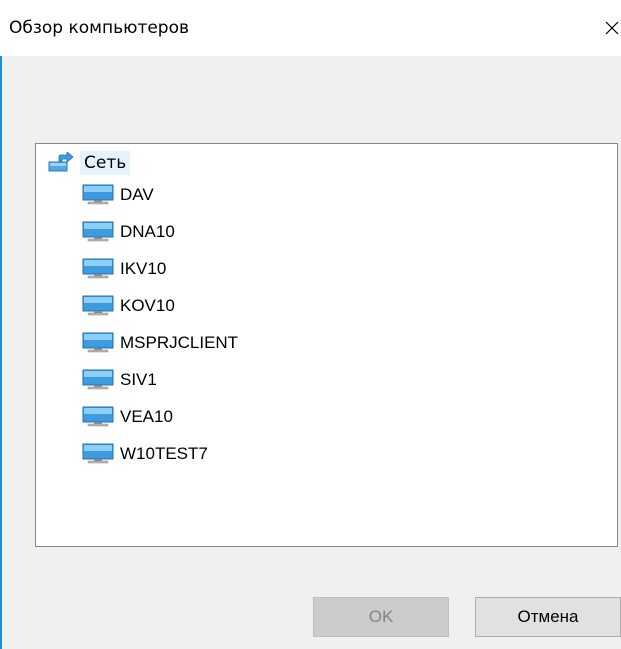  I want to click on tree-item-computer: DAV, so click(118, 195).